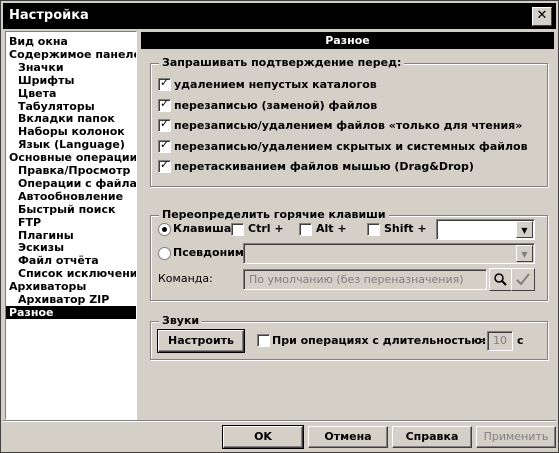  I want to click on command-field: По умолчанию (без переназначения), so click(365, 279).